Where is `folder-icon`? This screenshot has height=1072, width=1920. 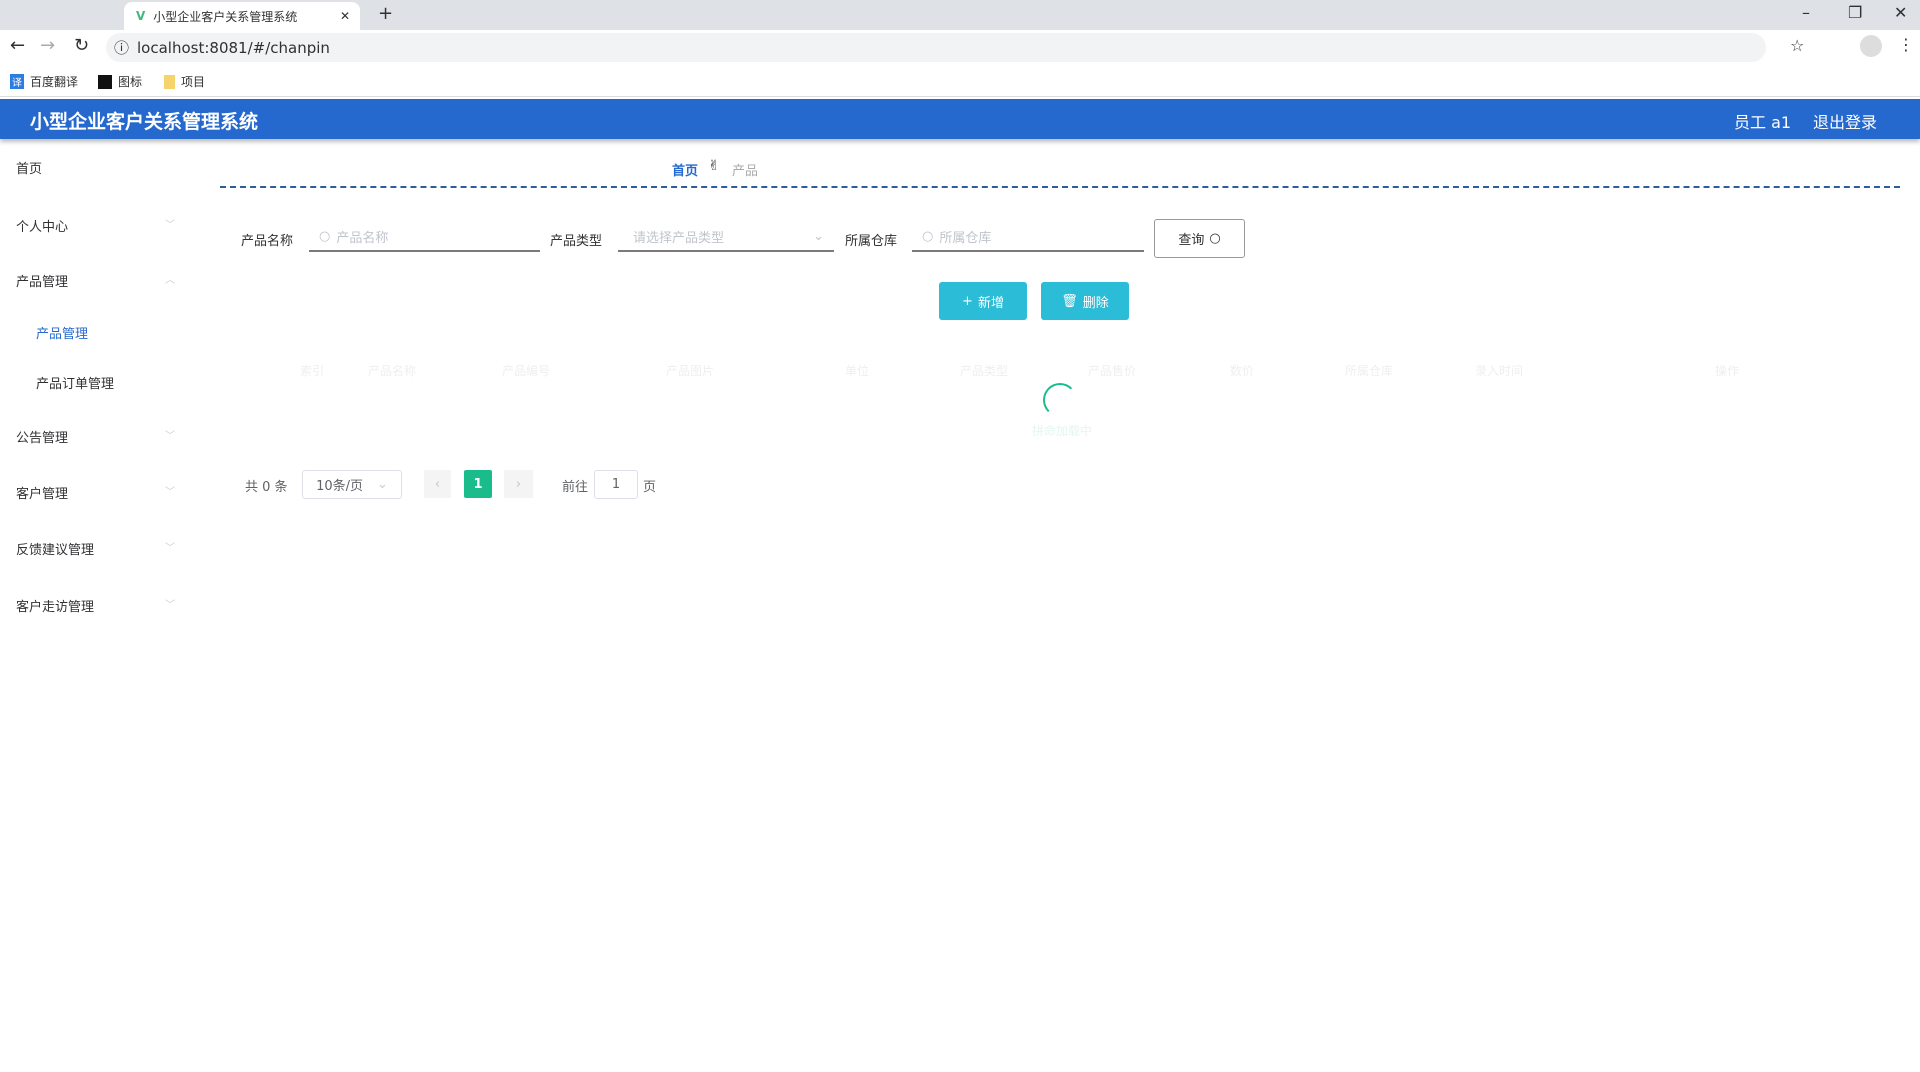
folder-icon is located at coordinates (169, 81).